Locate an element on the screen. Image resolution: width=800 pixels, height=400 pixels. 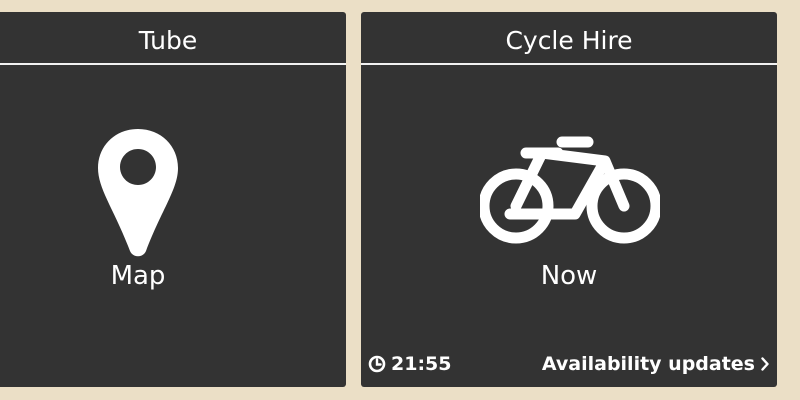
chevron-right-icon is located at coordinates (765, 364).